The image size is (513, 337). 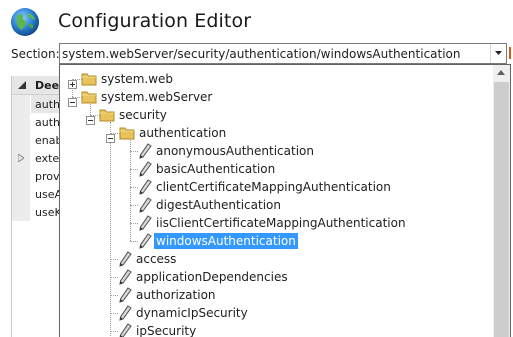 I want to click on tree-node-label: security, so click(x=143, y=115).